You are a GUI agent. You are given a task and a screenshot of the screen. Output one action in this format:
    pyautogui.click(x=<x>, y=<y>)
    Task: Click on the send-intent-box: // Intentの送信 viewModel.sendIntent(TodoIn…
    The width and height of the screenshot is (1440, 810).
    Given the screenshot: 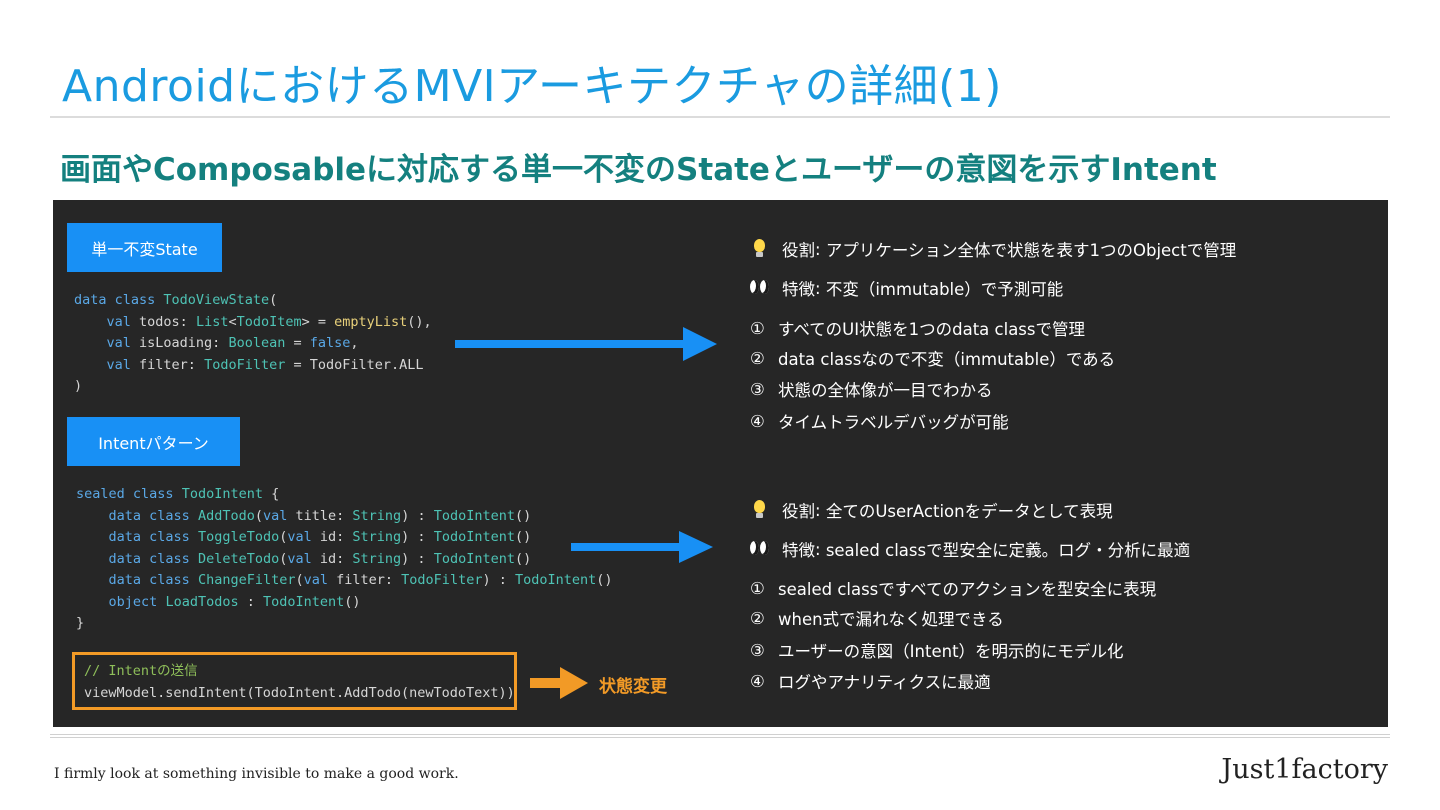 What is the action you would take?
    pyautogui.click(x=294, y=681)
    